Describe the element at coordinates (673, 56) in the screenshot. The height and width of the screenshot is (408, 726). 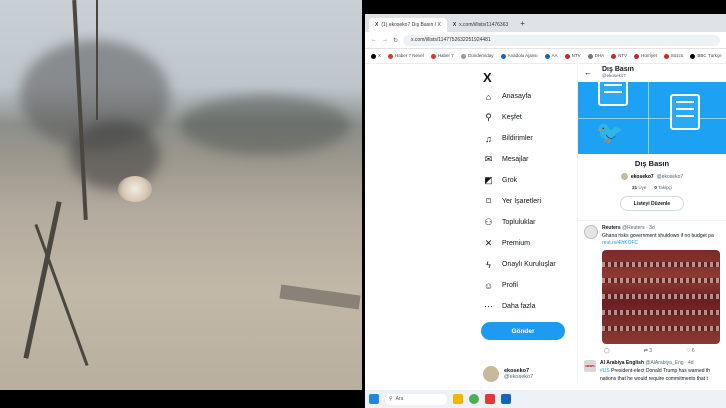
I see `bookmark-item: Sözcü` at that location.